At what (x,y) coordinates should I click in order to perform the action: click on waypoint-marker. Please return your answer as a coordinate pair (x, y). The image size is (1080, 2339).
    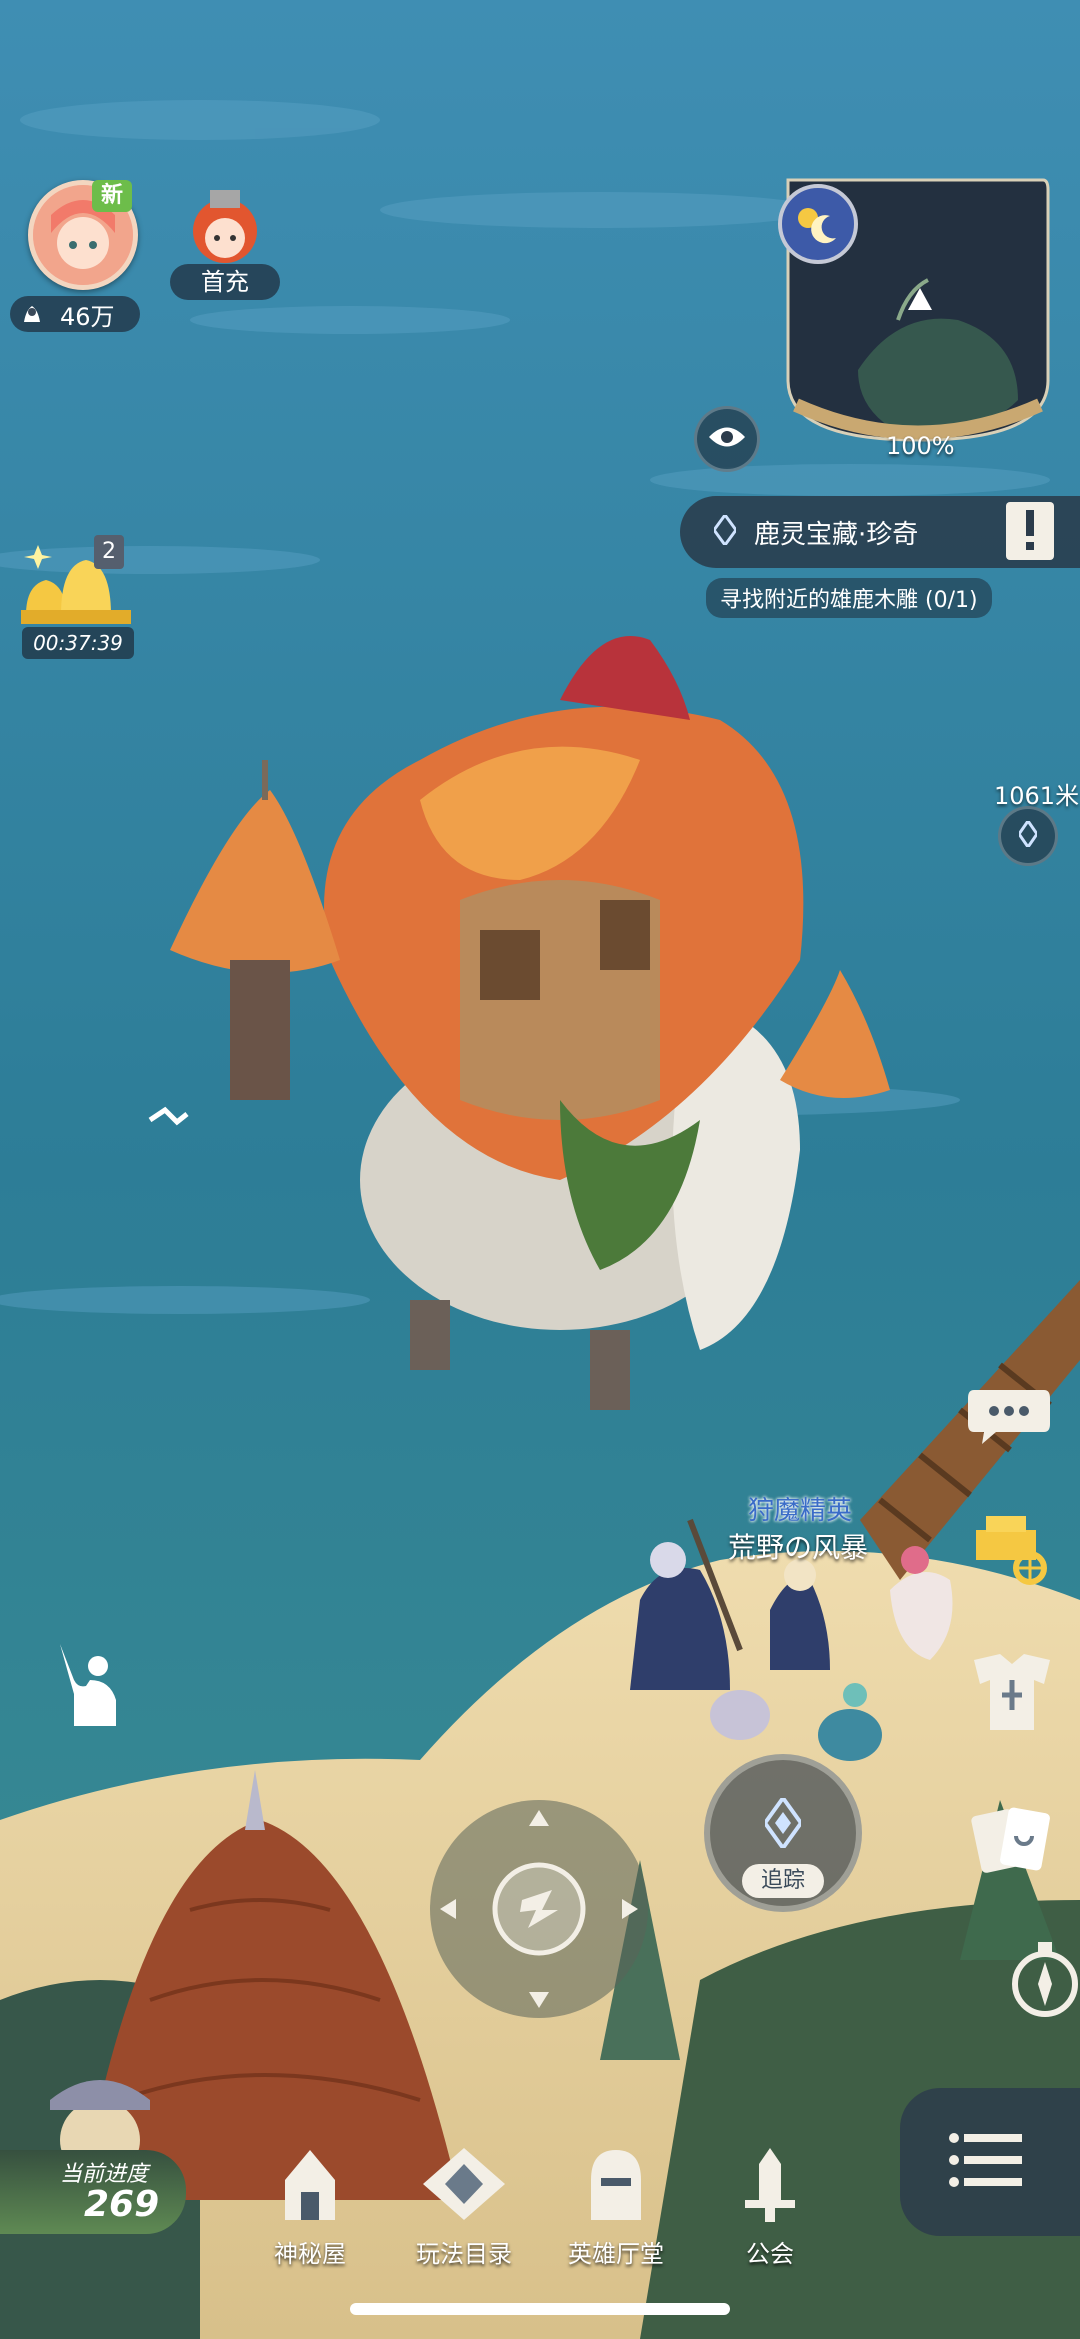
    Looking at the image, I should click on (1028, 836).